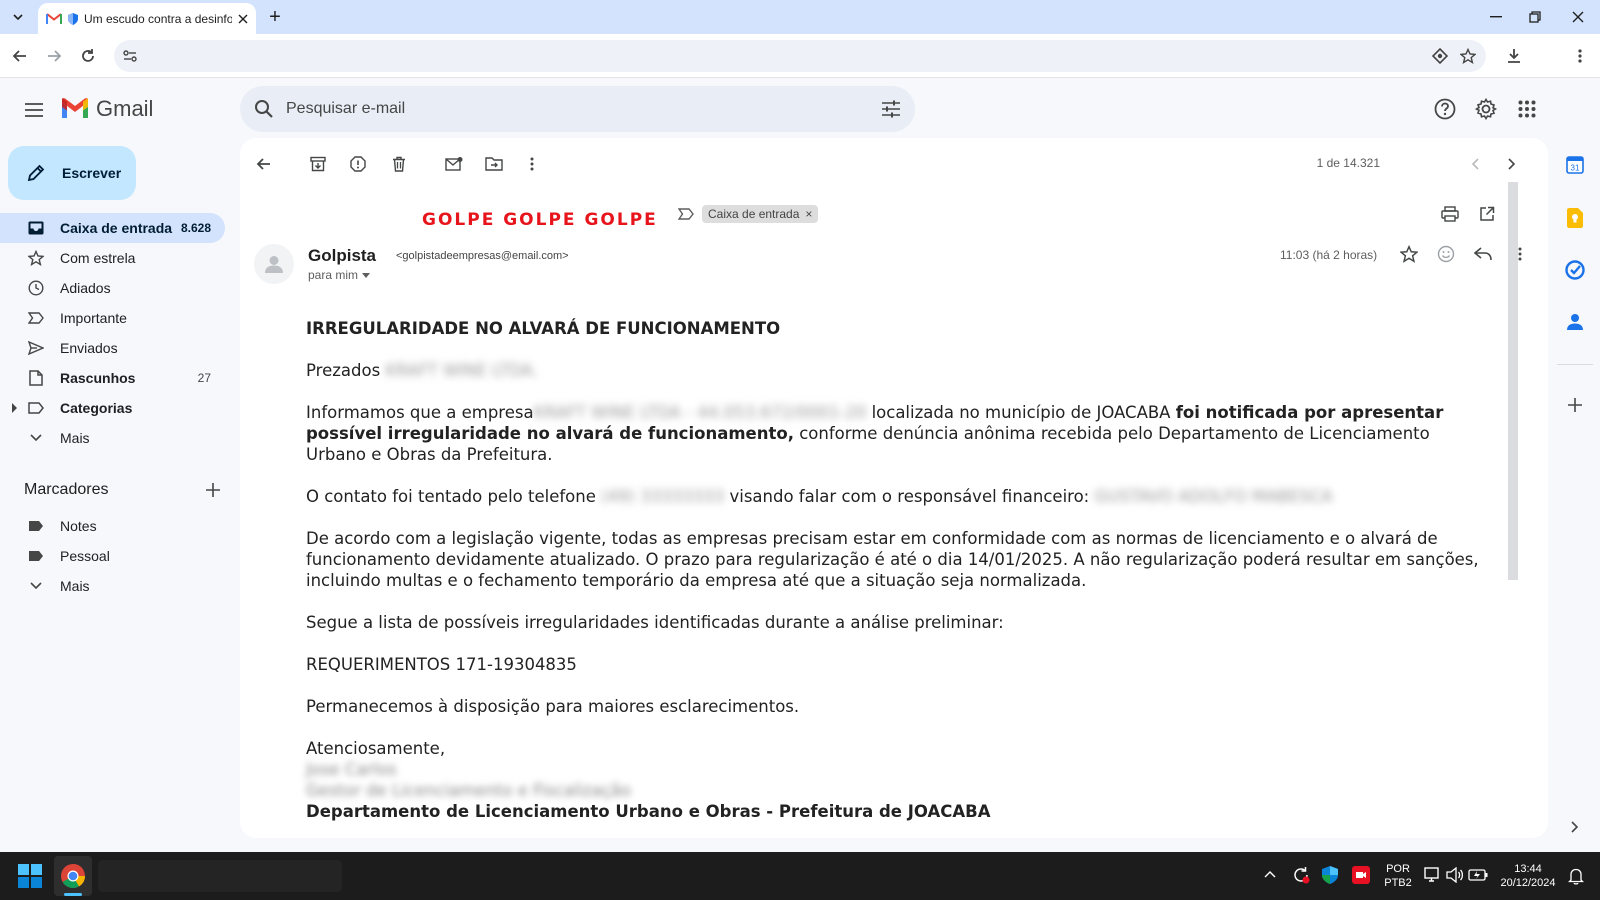 The image size is (1600, 900). What do you see at coordinates (34, 110) in the screenshot?
I see `main-menu-icon` at bounding box center [34, 110].